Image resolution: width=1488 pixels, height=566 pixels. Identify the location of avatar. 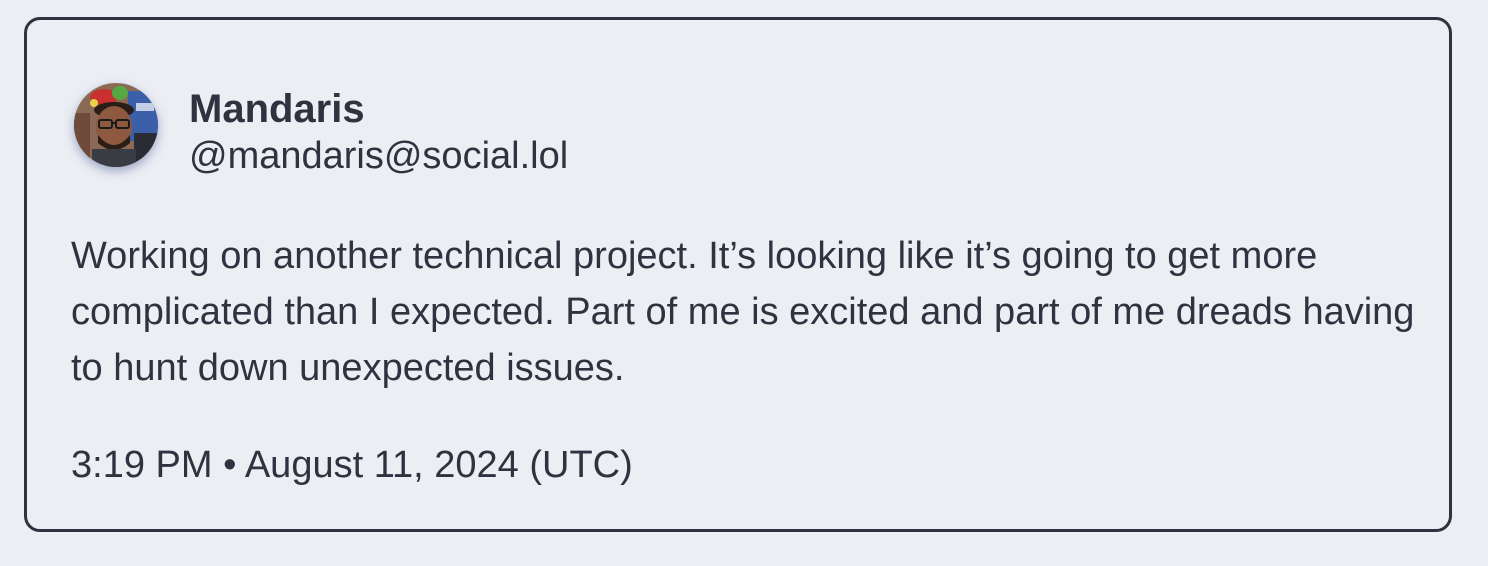
(116, 125).